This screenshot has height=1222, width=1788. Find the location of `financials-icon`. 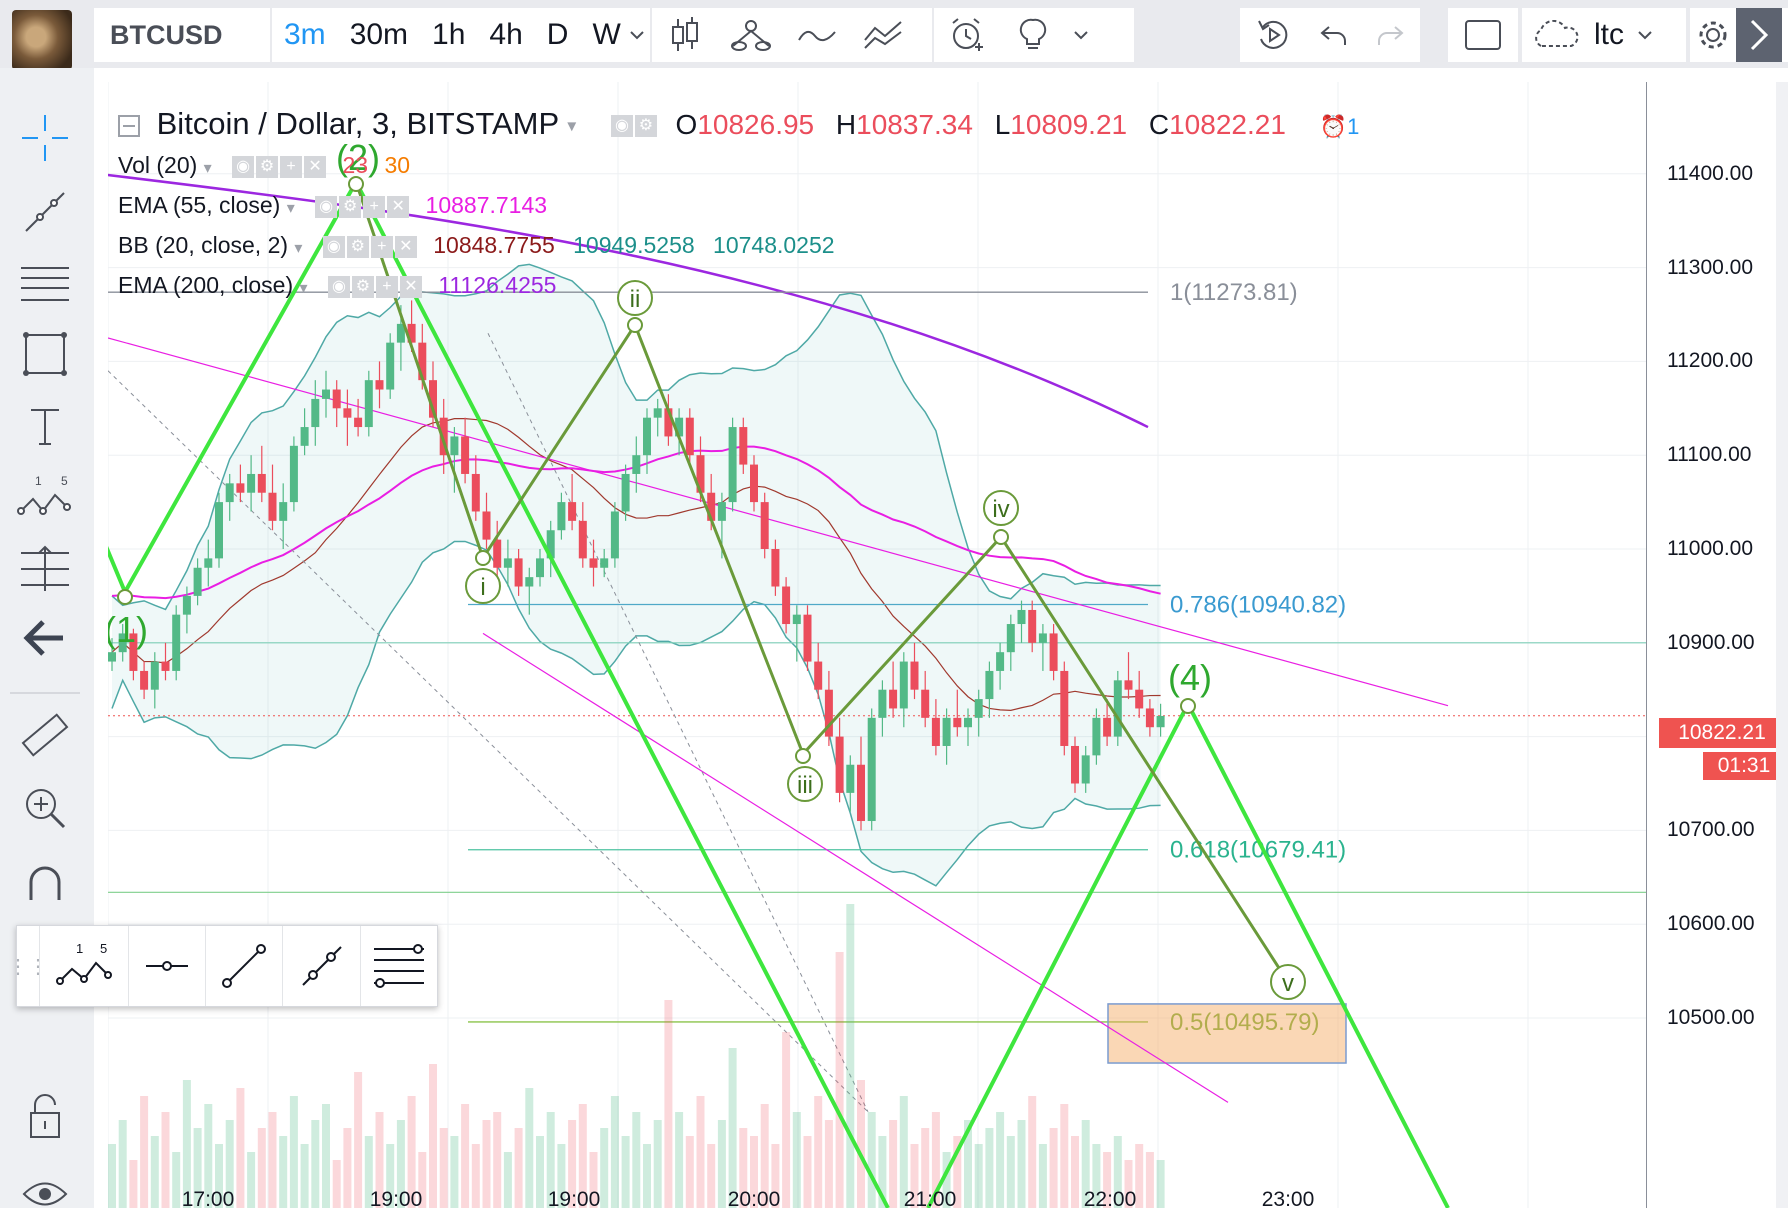

financials-icon is located at coordinates (883, 35).